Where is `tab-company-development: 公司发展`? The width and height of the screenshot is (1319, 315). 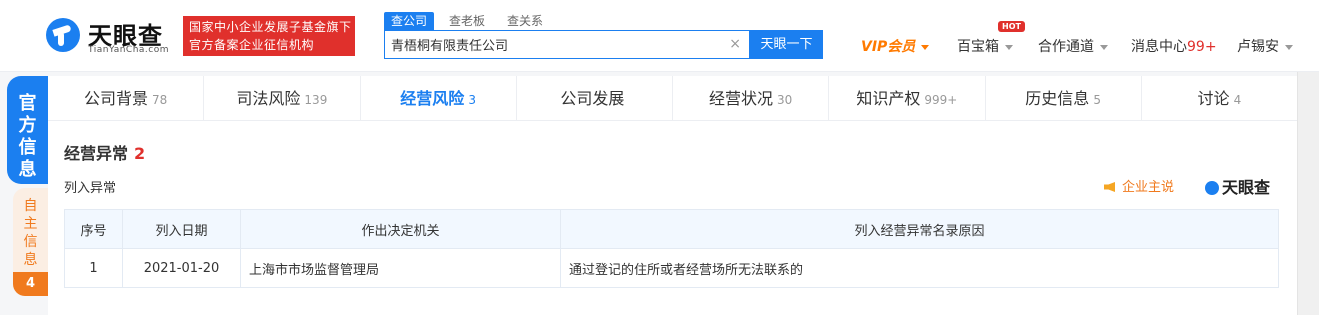
tab-company-development: 公司发展 is located at coordinates (595, 98).